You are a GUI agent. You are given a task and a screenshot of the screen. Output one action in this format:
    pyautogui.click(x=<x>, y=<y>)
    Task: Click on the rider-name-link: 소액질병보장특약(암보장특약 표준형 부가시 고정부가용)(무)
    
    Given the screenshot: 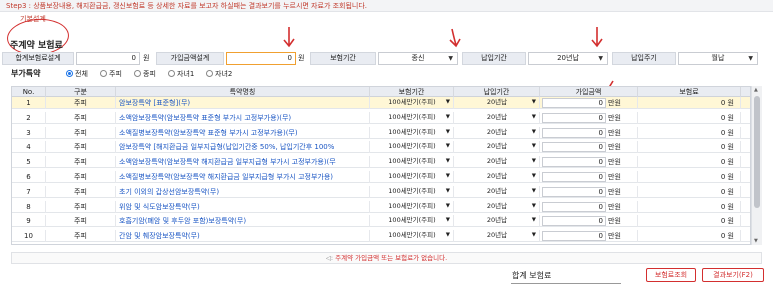 What is the action you would take?
    pyautogui.click(x=243, y=132)
    